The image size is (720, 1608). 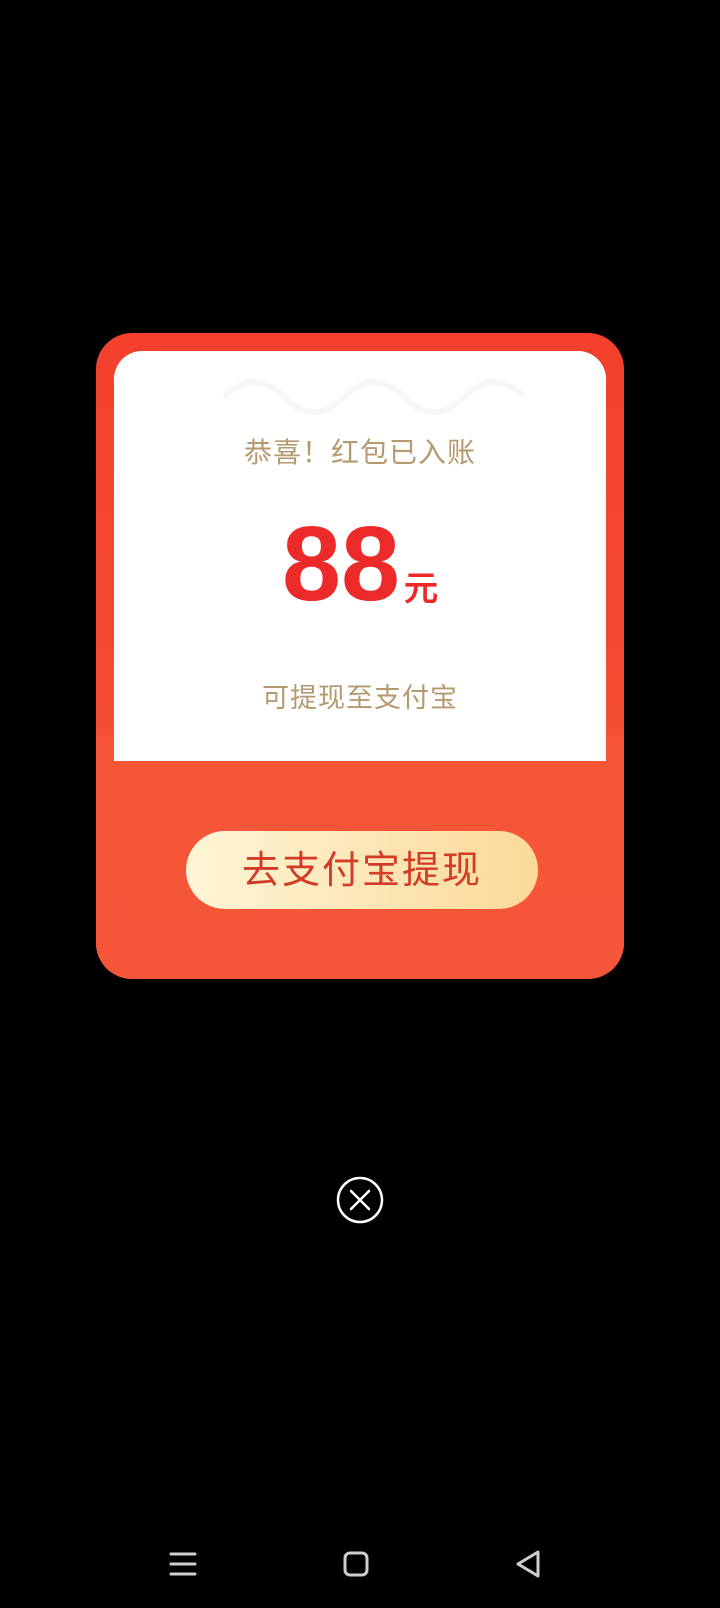 What do you see at coordinates (420, 589) in the screenshot?
I see `amount-unit: 元` at bounding box center [420, 589].